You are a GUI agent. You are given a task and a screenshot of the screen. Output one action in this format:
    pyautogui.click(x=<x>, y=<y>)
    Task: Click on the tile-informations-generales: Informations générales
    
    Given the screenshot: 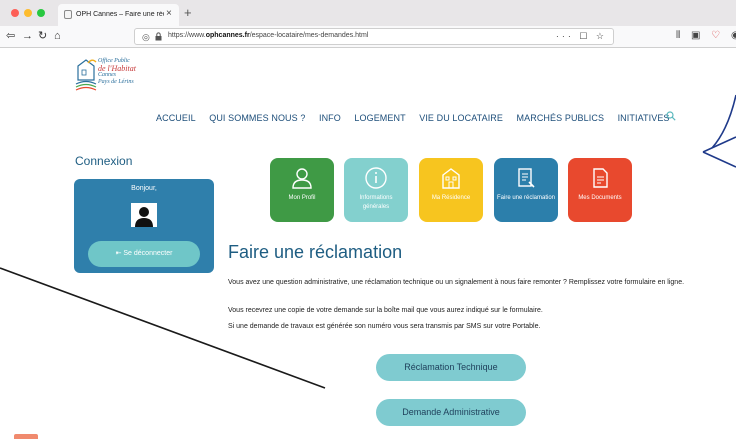 What is the action you would take?
    pyautogui.click(x=376, y=190)
    